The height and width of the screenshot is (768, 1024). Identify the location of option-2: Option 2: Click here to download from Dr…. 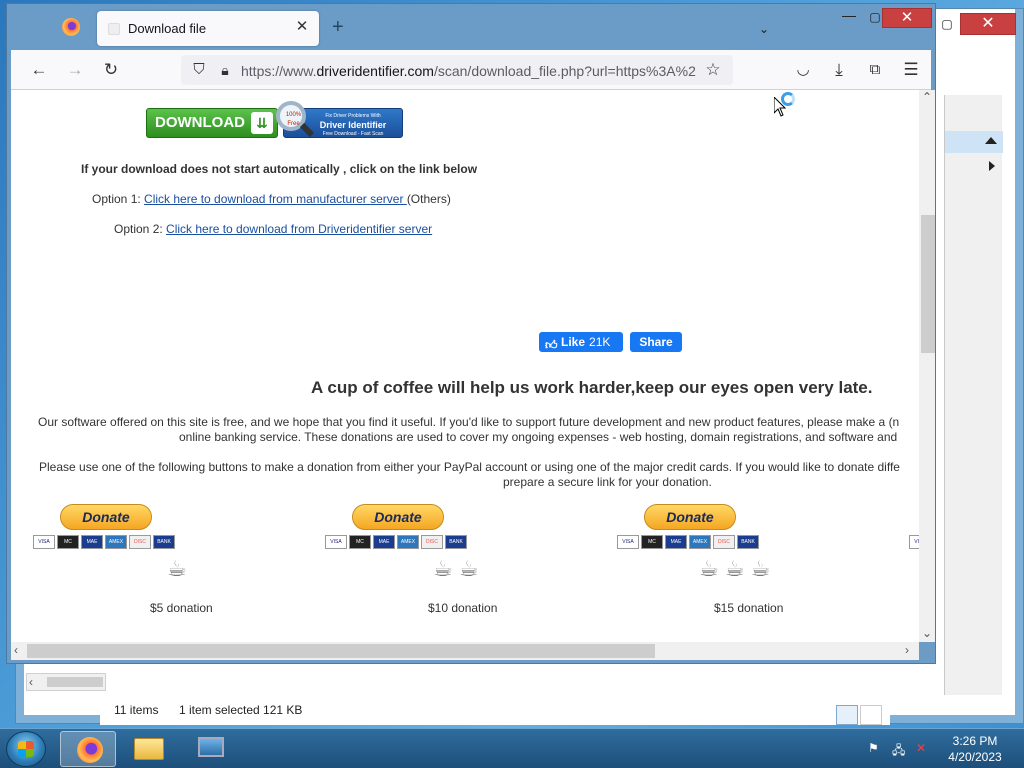
(273, 229).